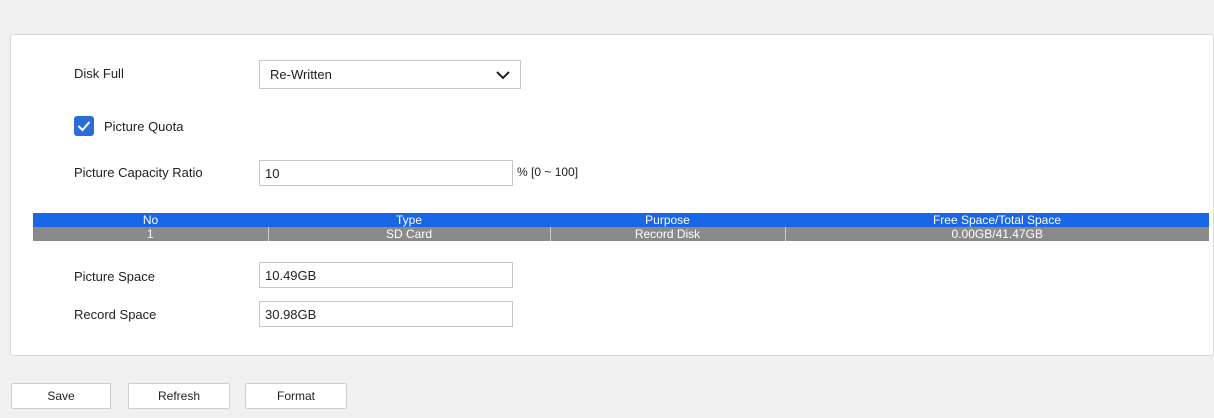  I want to click on save-button: Save, so click(61, 396).